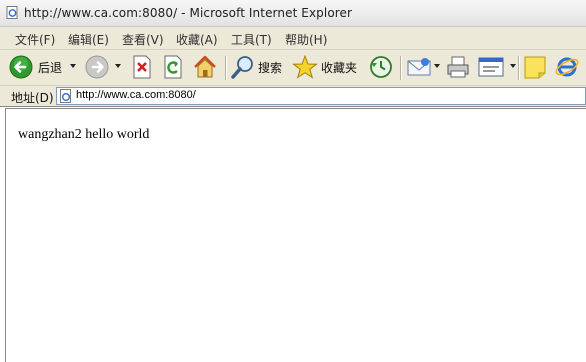  What do you see at coordinates (270, 67) in the screenshot?
I see `search-button-label: 搜索` at bounding box center [270, 67].